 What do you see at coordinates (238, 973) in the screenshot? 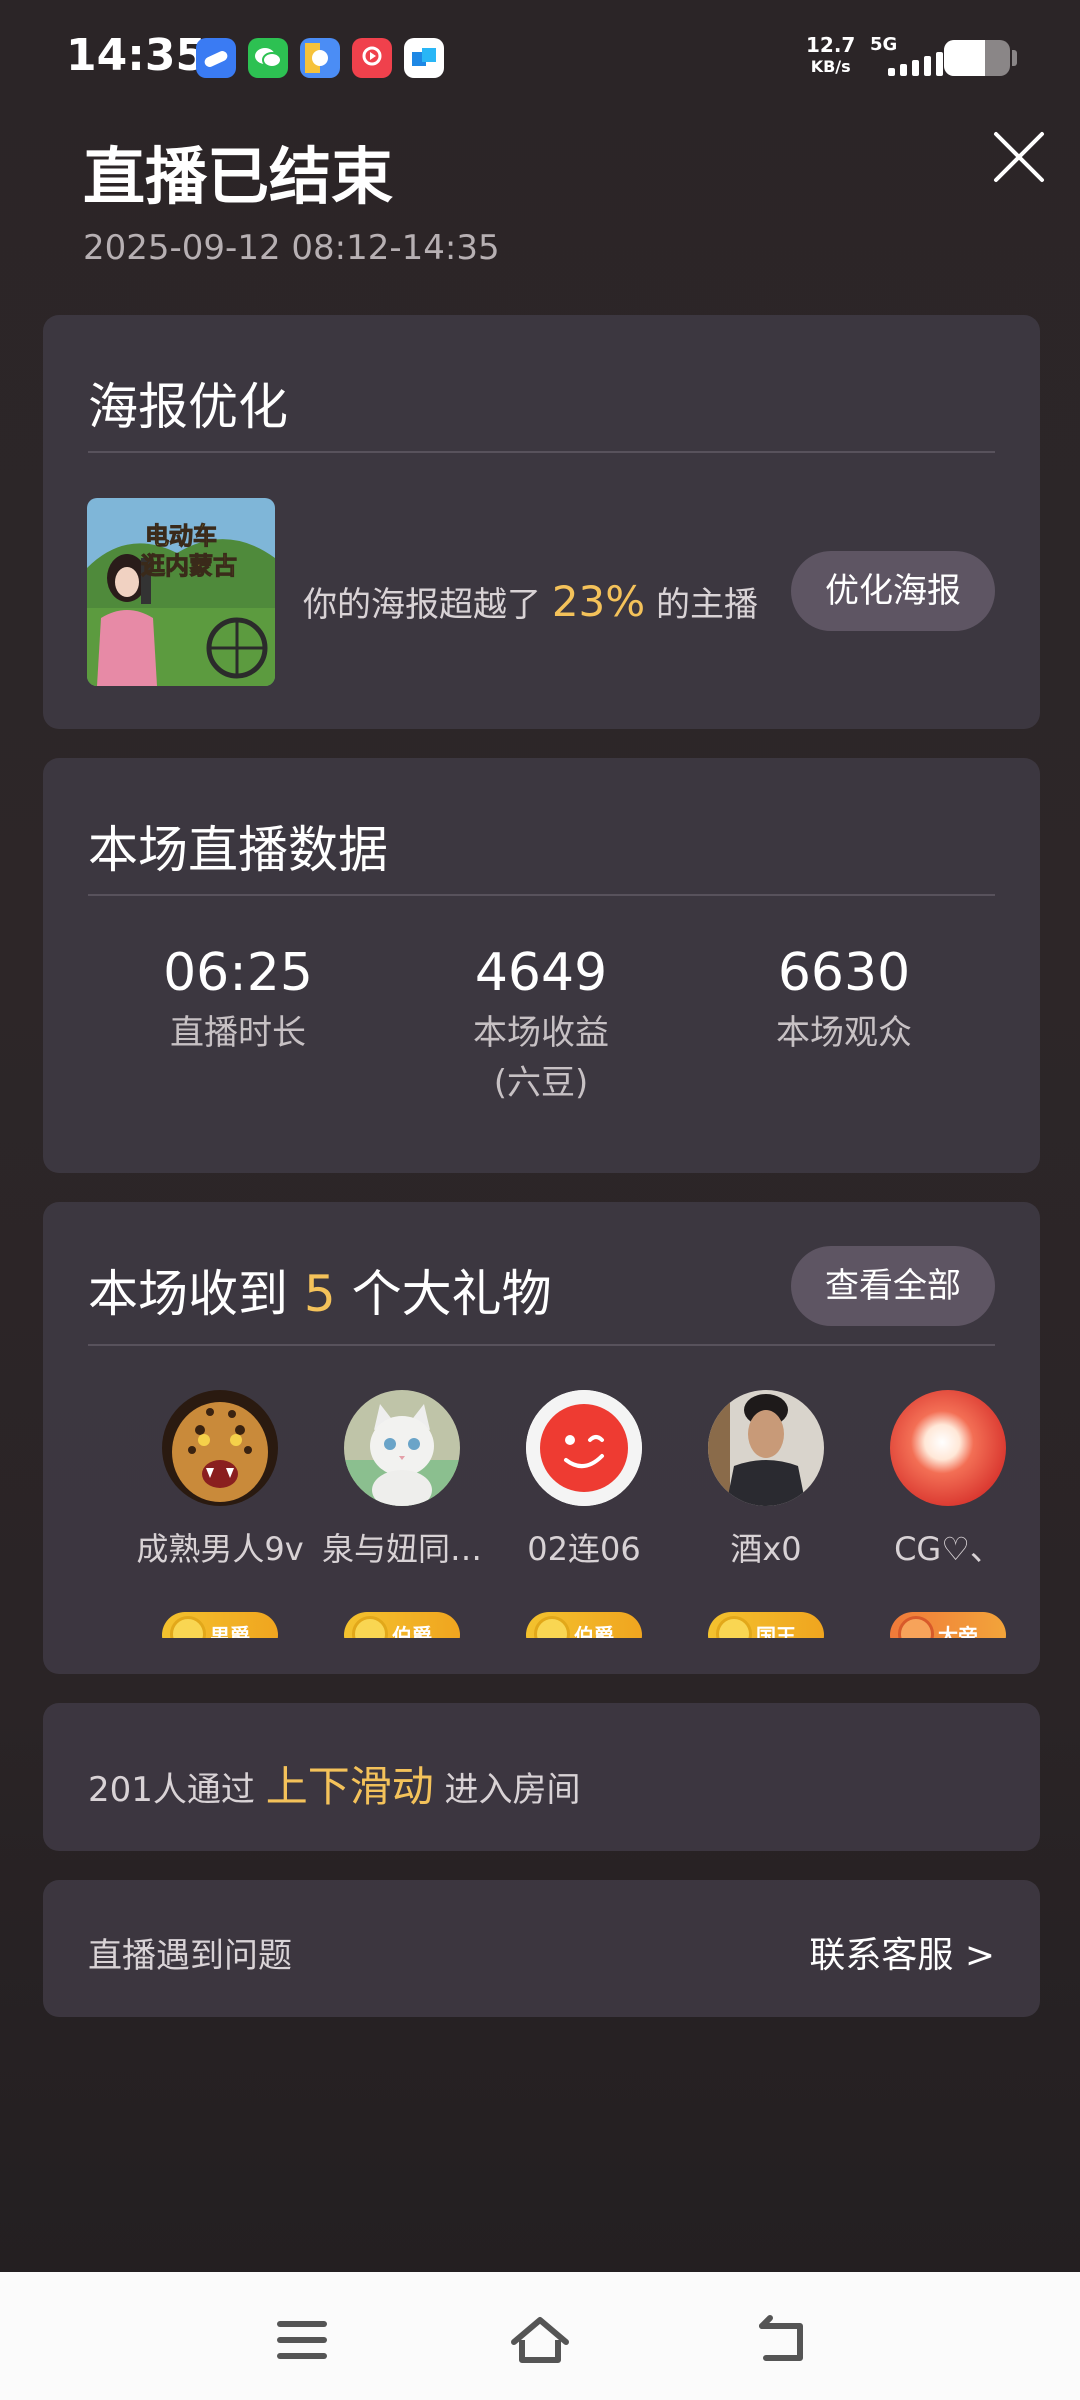
I see `stat-value: 06:25` at bounding box center [238, 973].